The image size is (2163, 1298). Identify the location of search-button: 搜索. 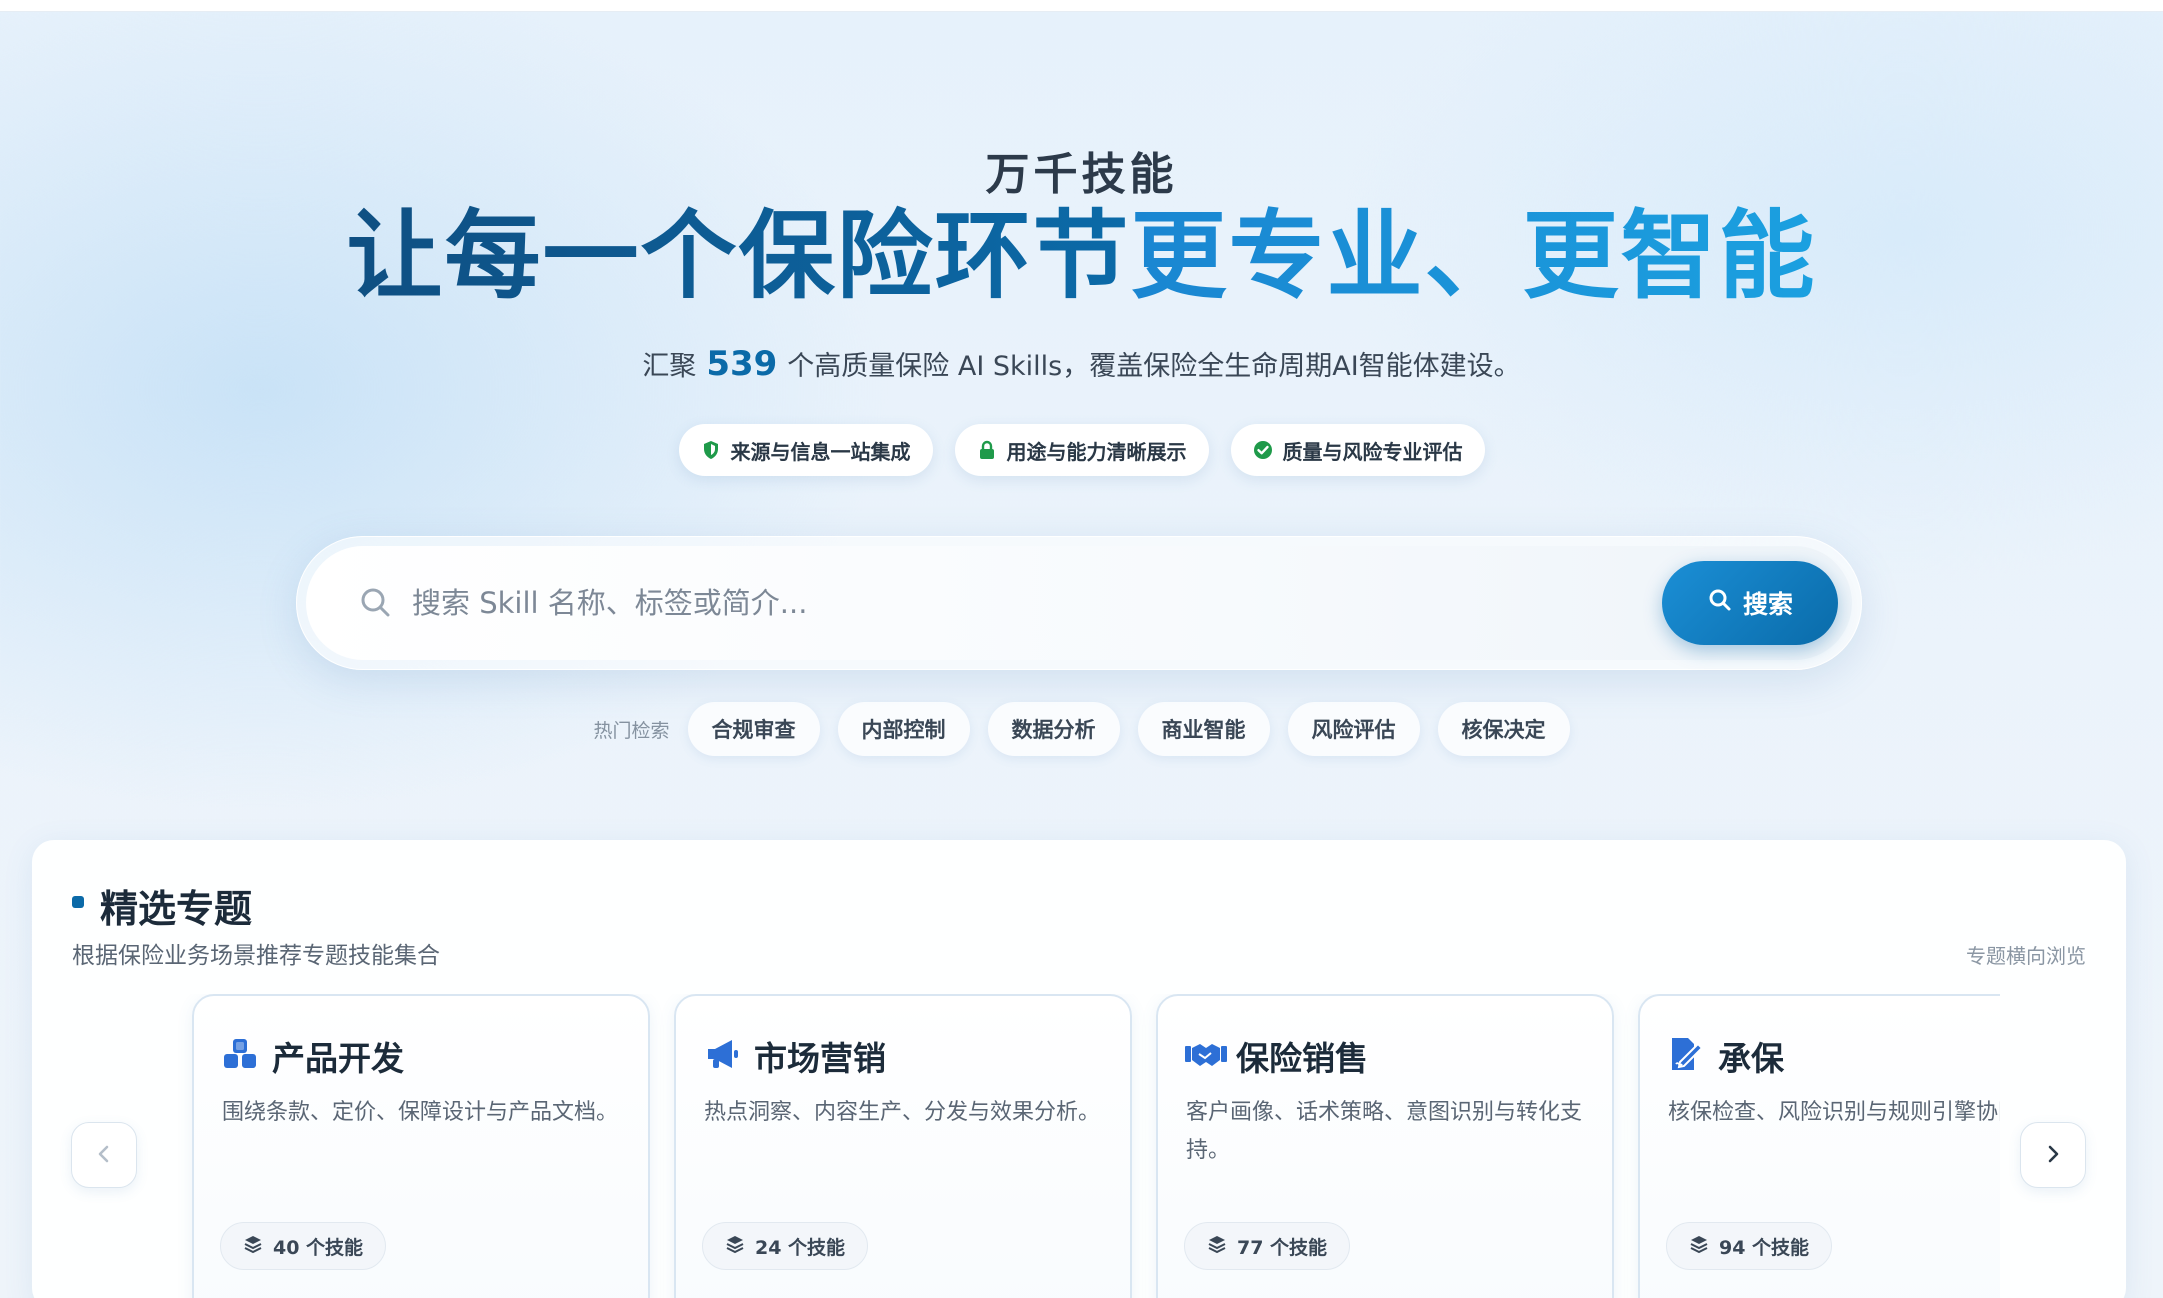
(1750, 603).